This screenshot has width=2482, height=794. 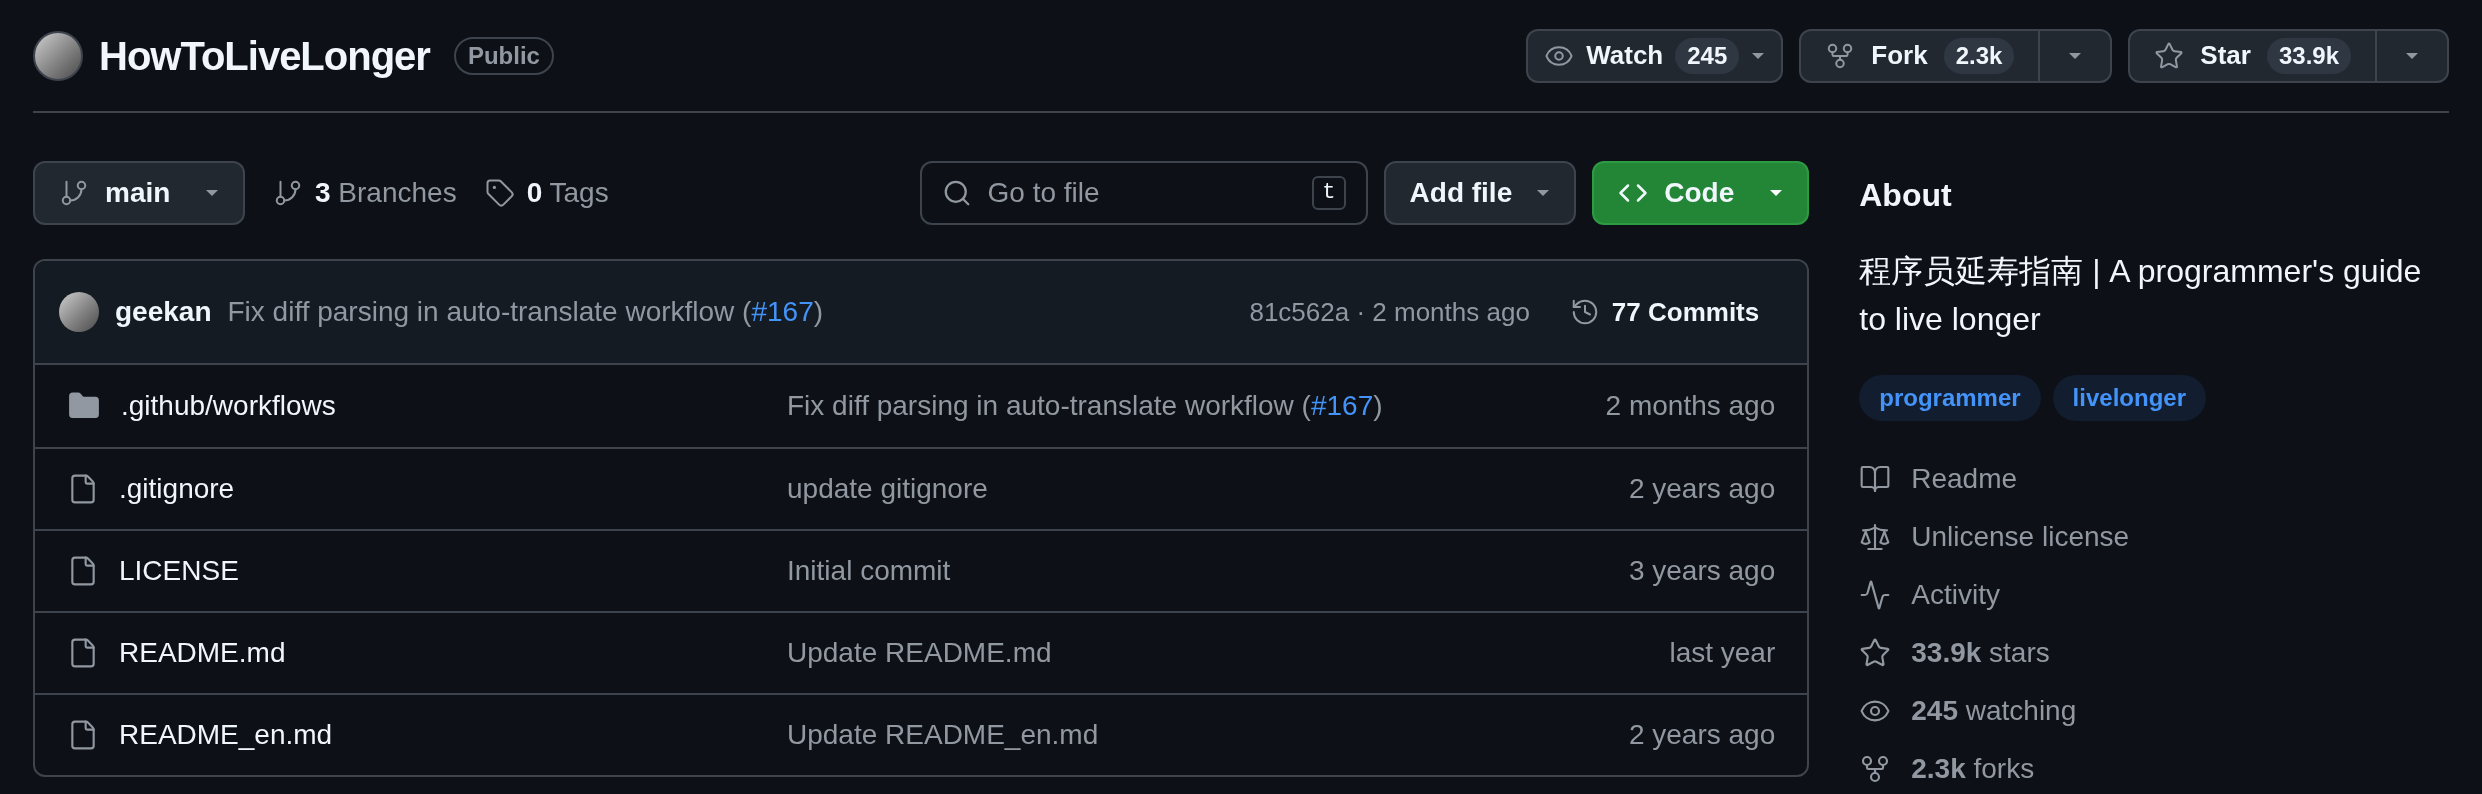 What do you see at coordinates (943, 735) in the screenshot?
I see `commit-message: Update README_en.md` at bounding box center [943, 735].